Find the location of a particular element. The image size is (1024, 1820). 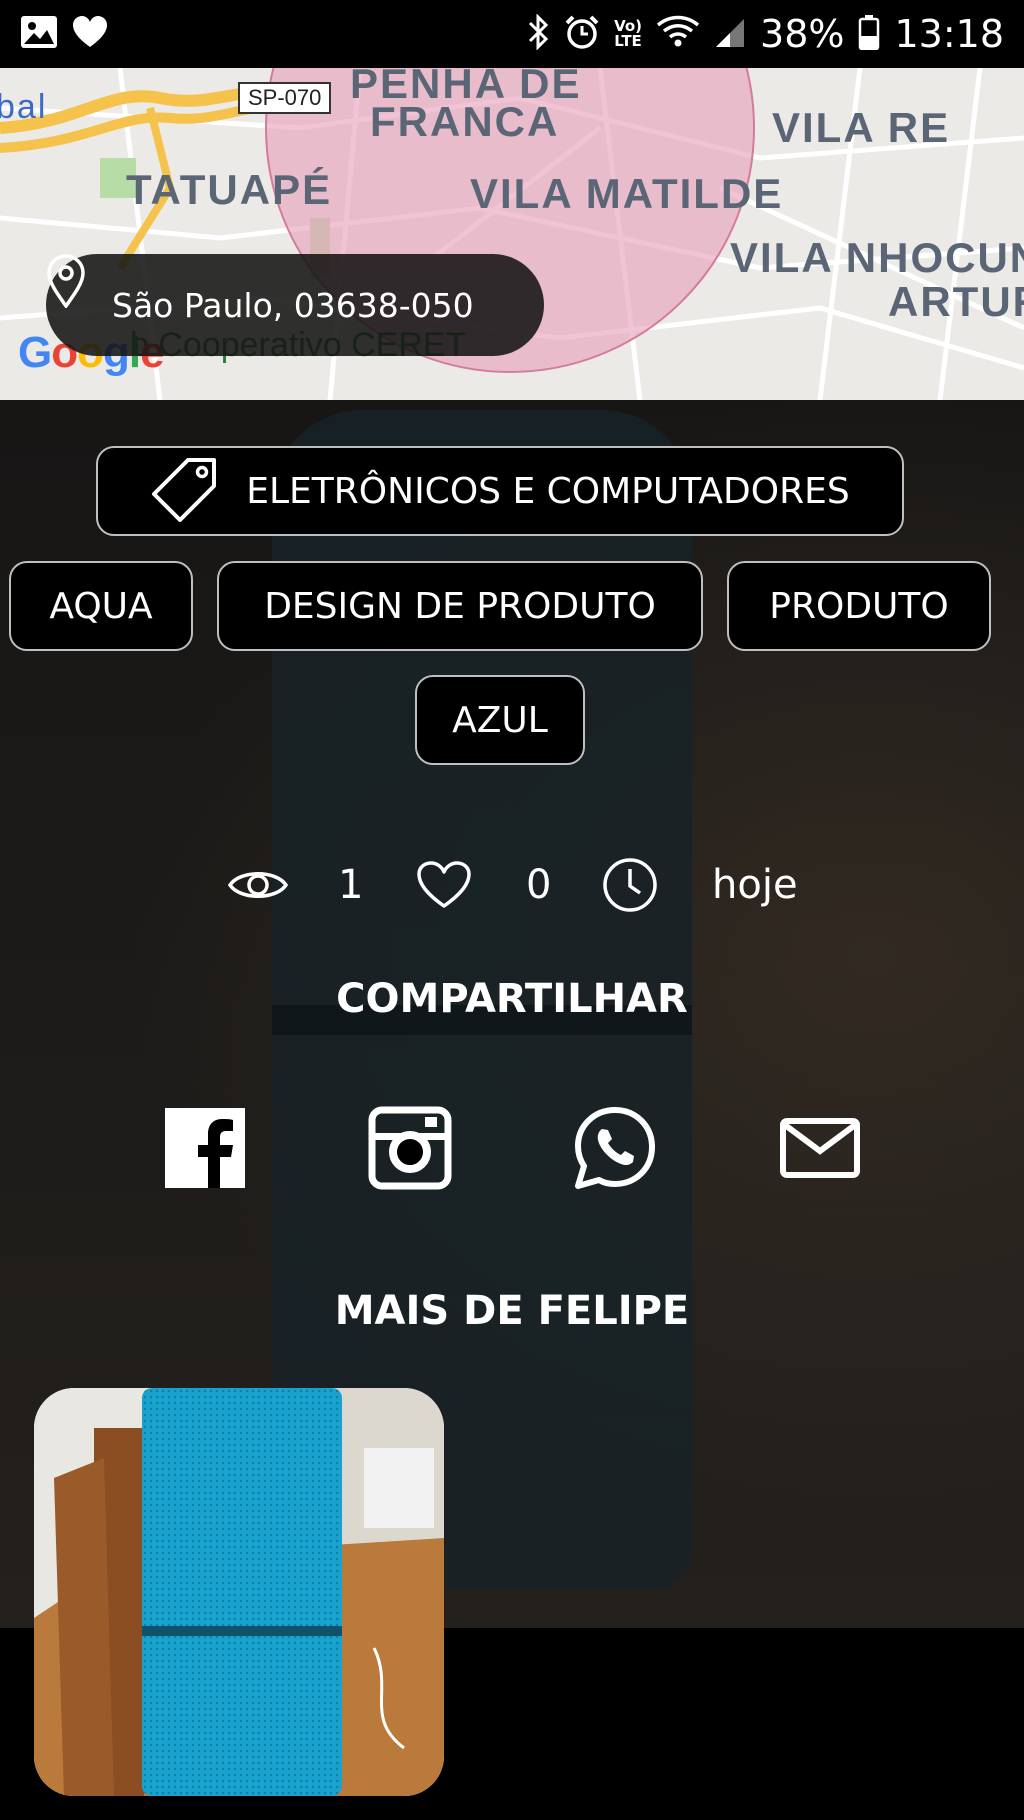

clock-icon is located at coordinates (630, 885).